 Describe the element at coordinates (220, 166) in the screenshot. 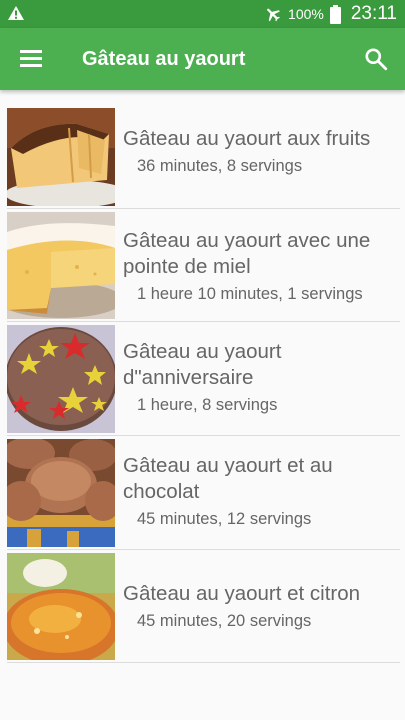

I see `recipe-meta: 36 minutes, 8 servings` at that location.